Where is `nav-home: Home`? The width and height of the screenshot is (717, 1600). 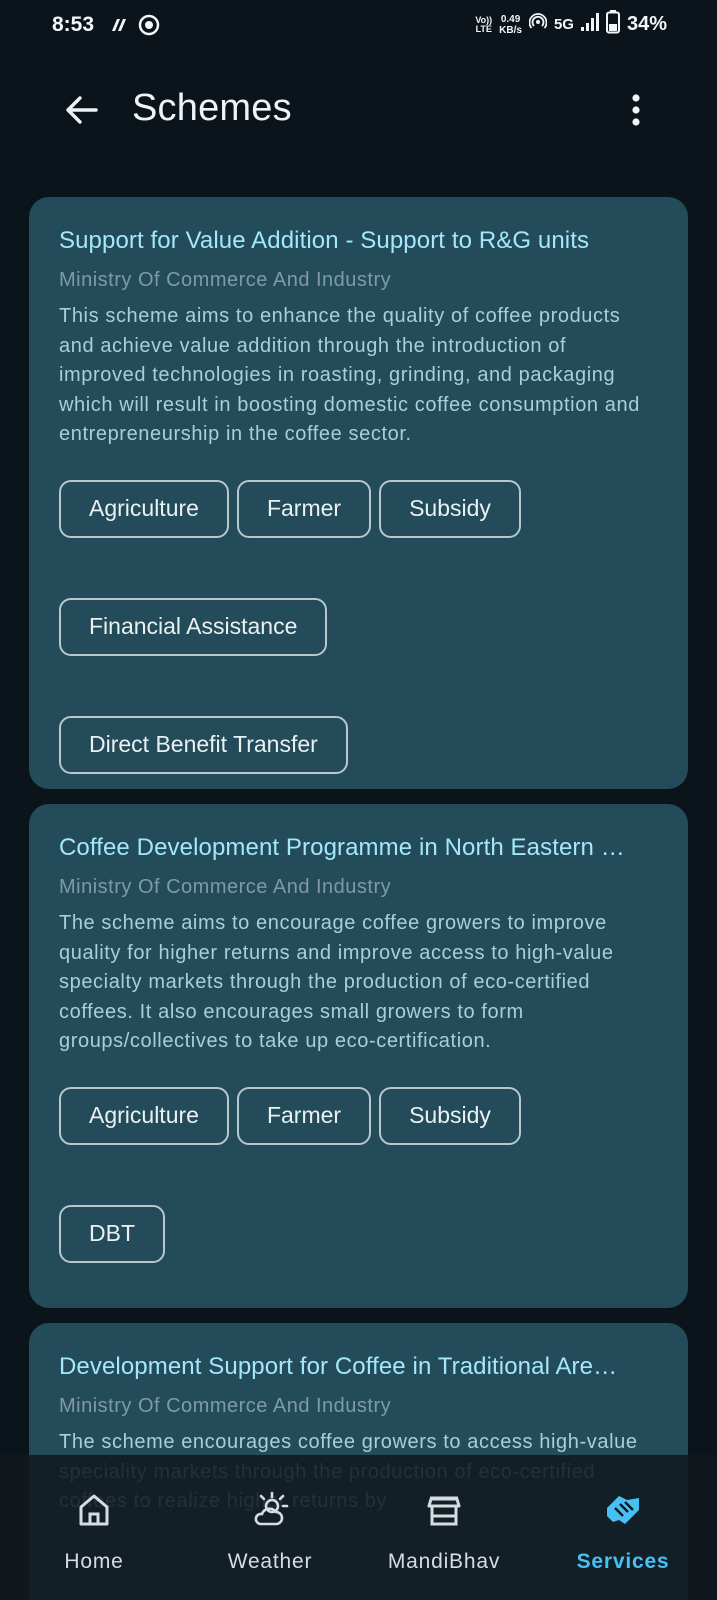
nav-home: Home is located at coordinates (94, 1527).